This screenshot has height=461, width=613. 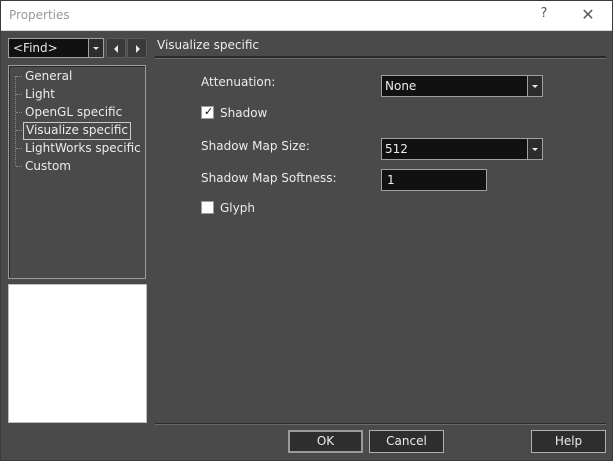 I want to click on find-dropdown-button, so click(x=95, y=48).